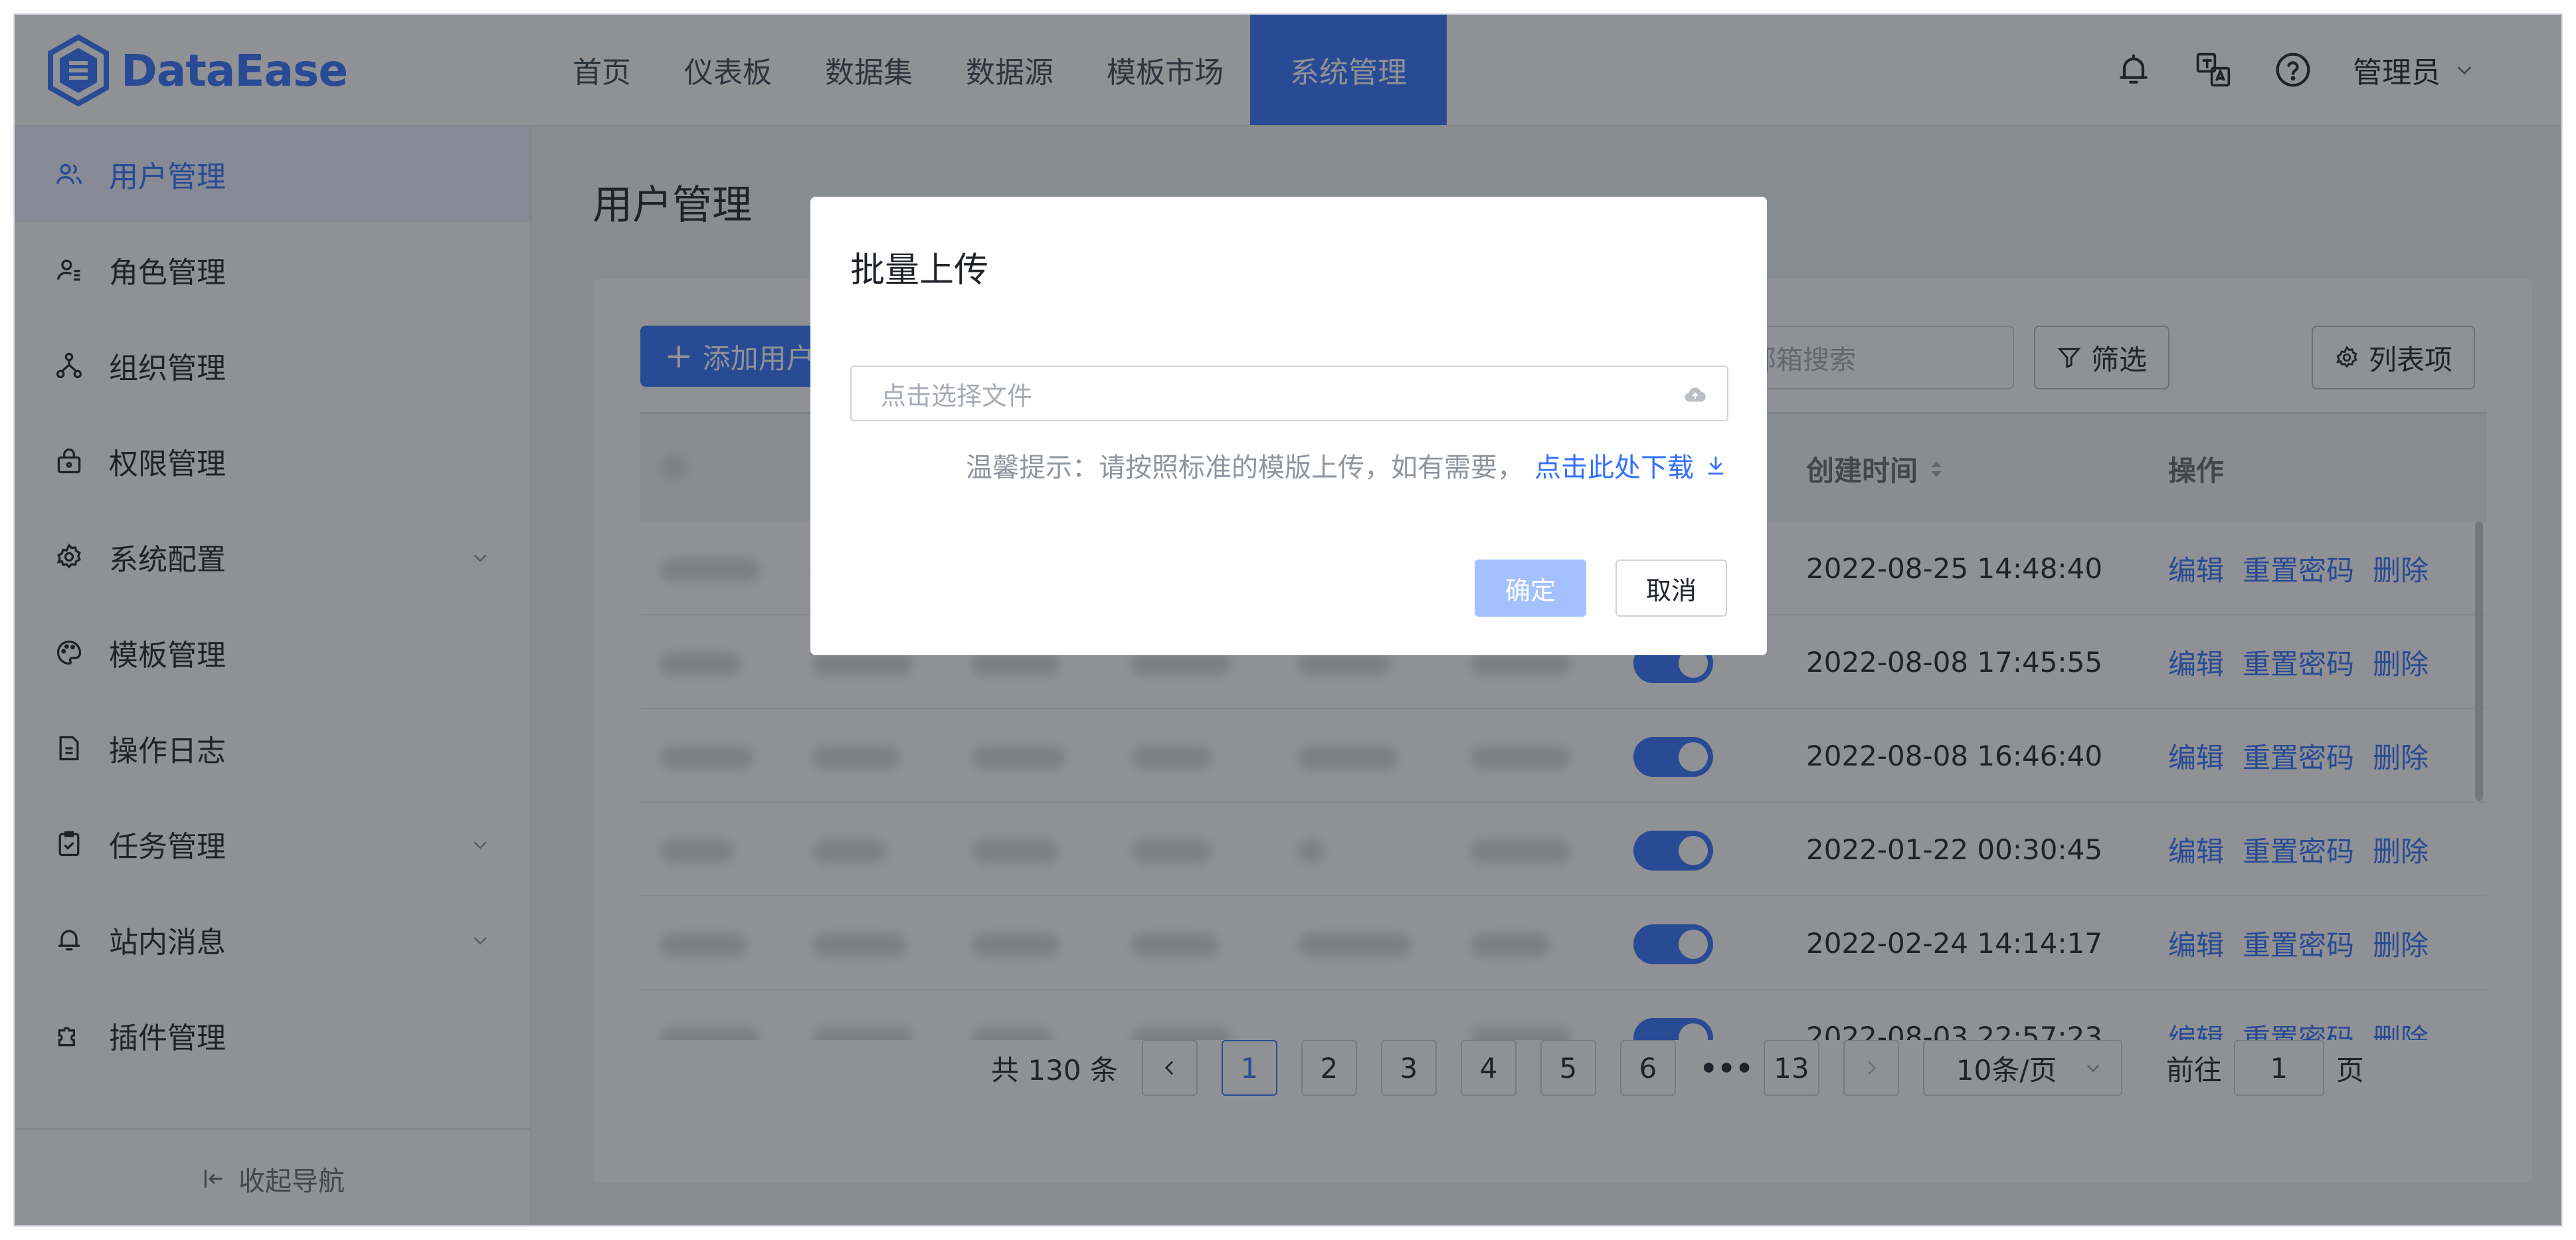  What do you see at coordinates (1245, 468) in the screenshot?
I see `hint-text: 温馨提示：请按照标准的模版上传，如有需要，` at bounding box center [1245, 468].